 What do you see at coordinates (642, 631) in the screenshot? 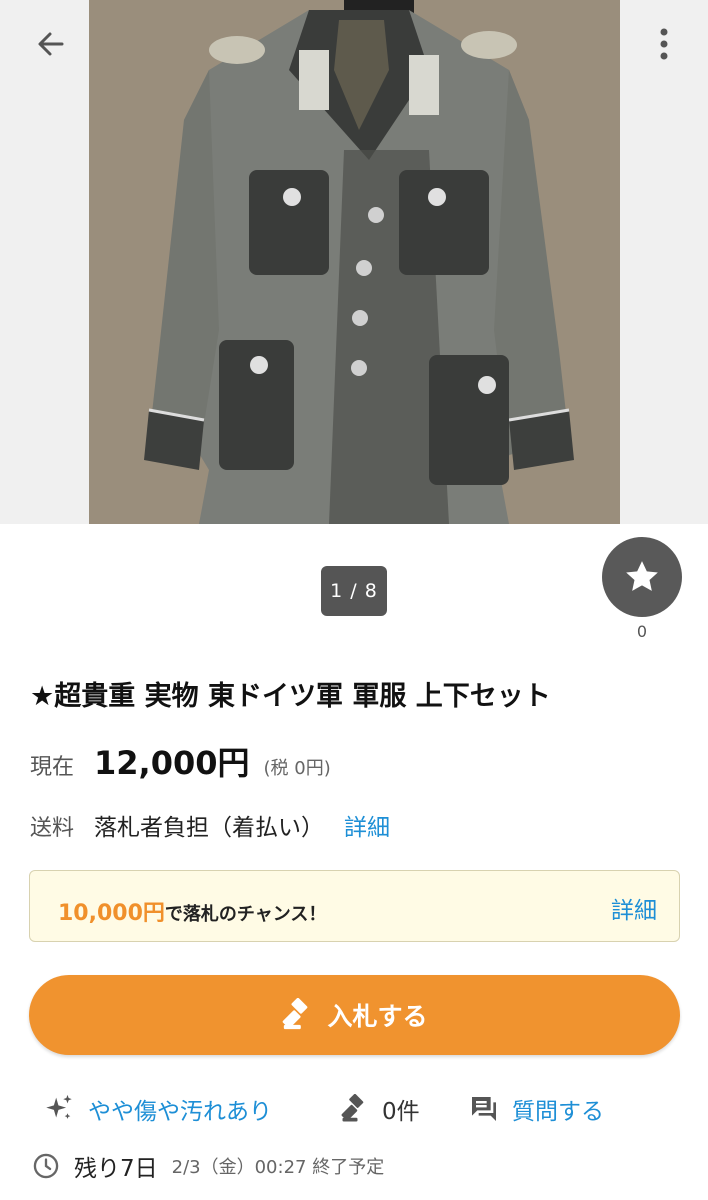
I see `favorite-count: 0` at bounding box center [642, 631].